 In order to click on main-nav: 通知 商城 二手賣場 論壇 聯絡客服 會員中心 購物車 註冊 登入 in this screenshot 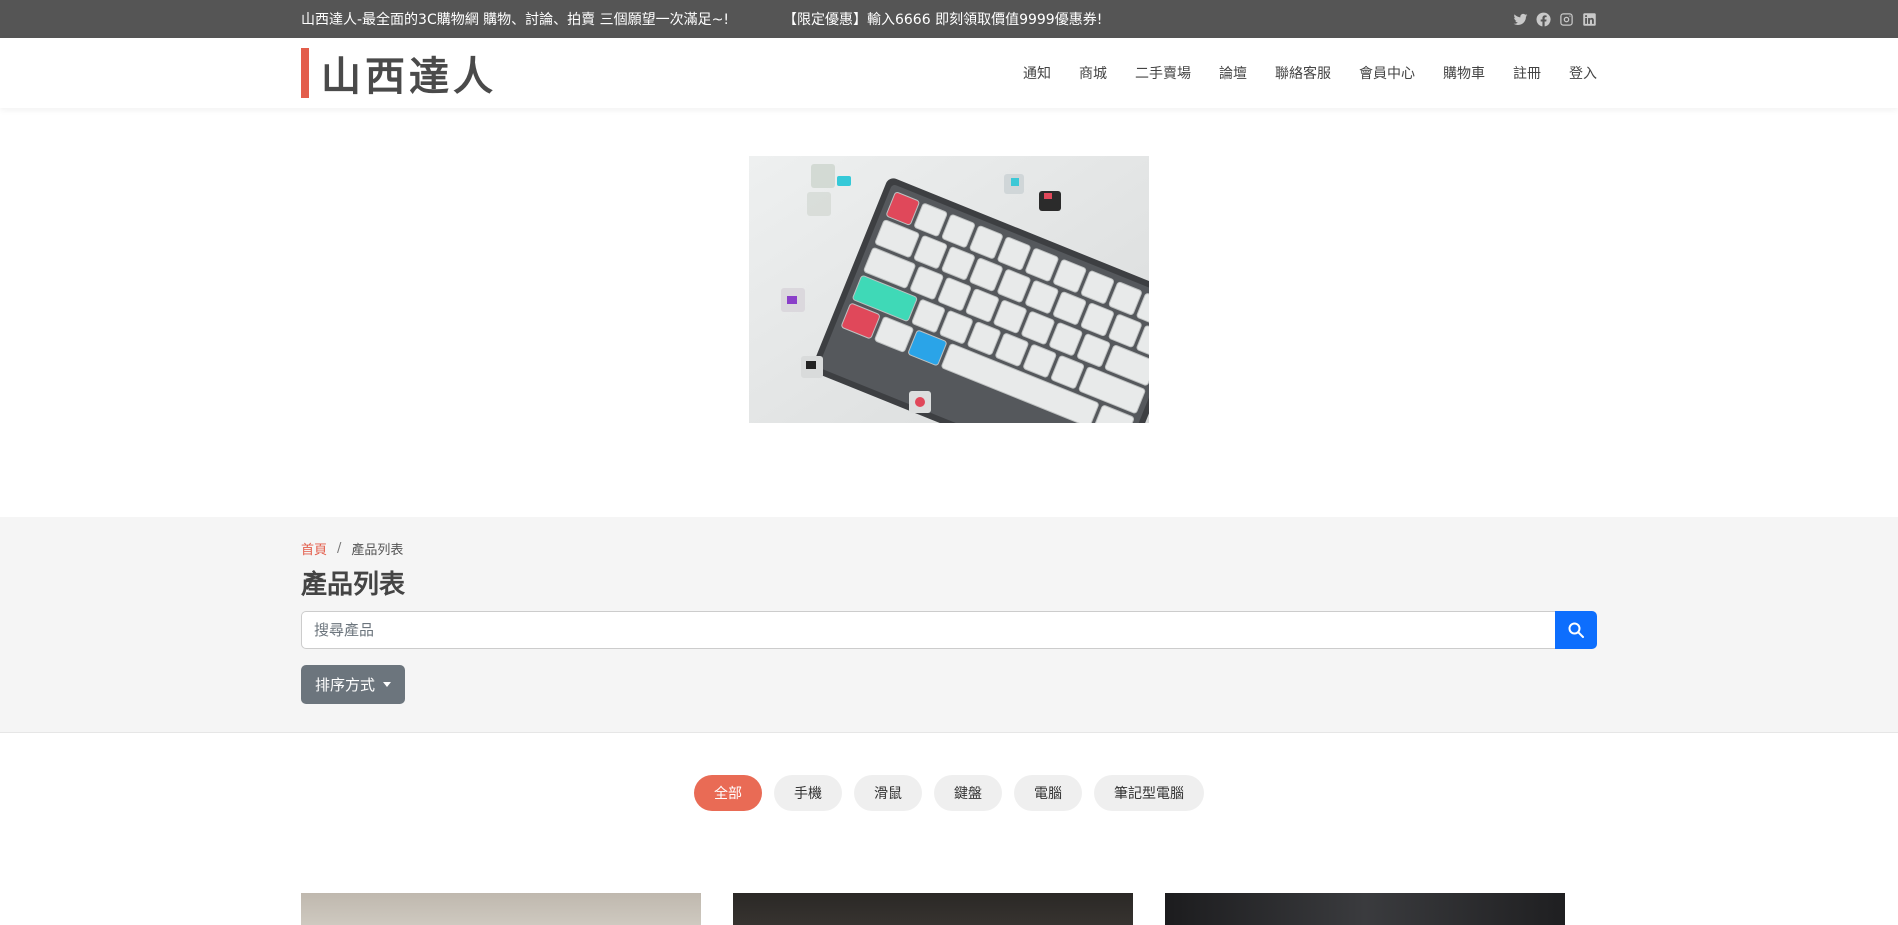, I will do `click(1303, 73)`.